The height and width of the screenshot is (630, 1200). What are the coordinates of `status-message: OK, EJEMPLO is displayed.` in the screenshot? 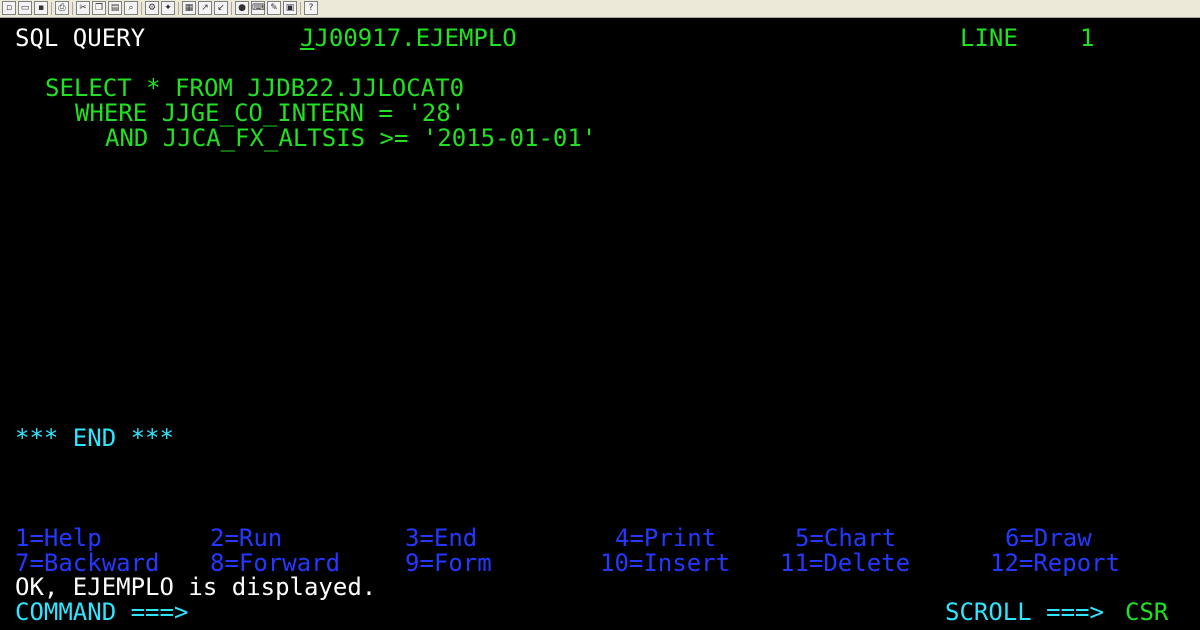 It's located at (196, 587).